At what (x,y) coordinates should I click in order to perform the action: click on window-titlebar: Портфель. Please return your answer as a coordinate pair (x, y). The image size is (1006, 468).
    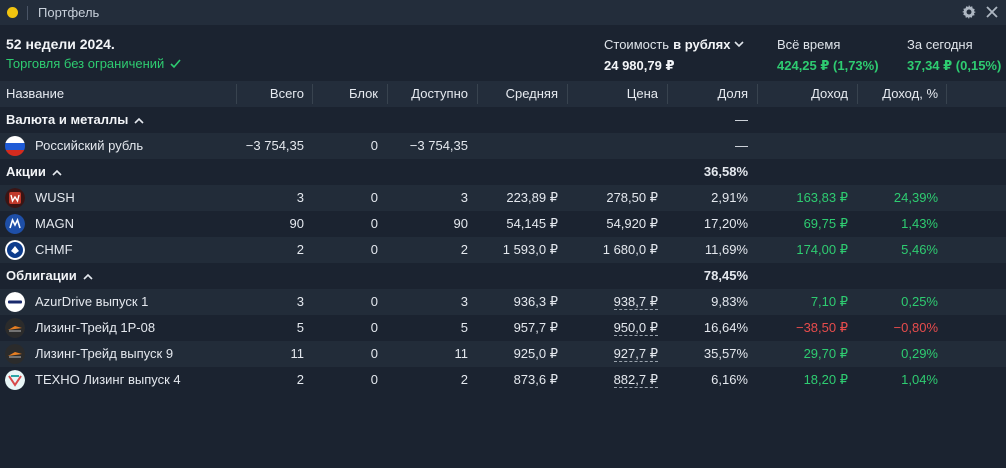
    Looking at the image, I should click on (503, 12).